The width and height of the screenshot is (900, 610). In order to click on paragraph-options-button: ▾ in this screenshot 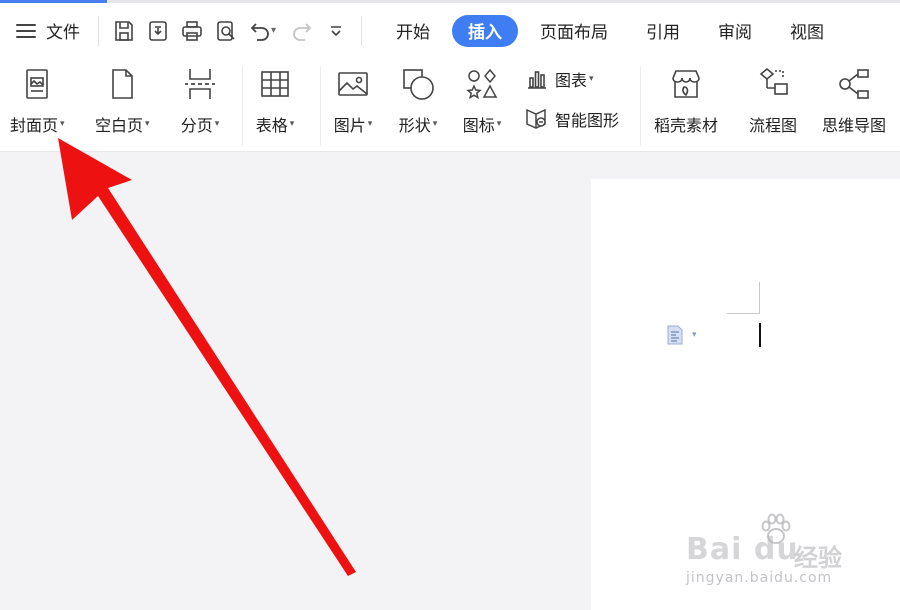, I will do `click(680, 335)`.